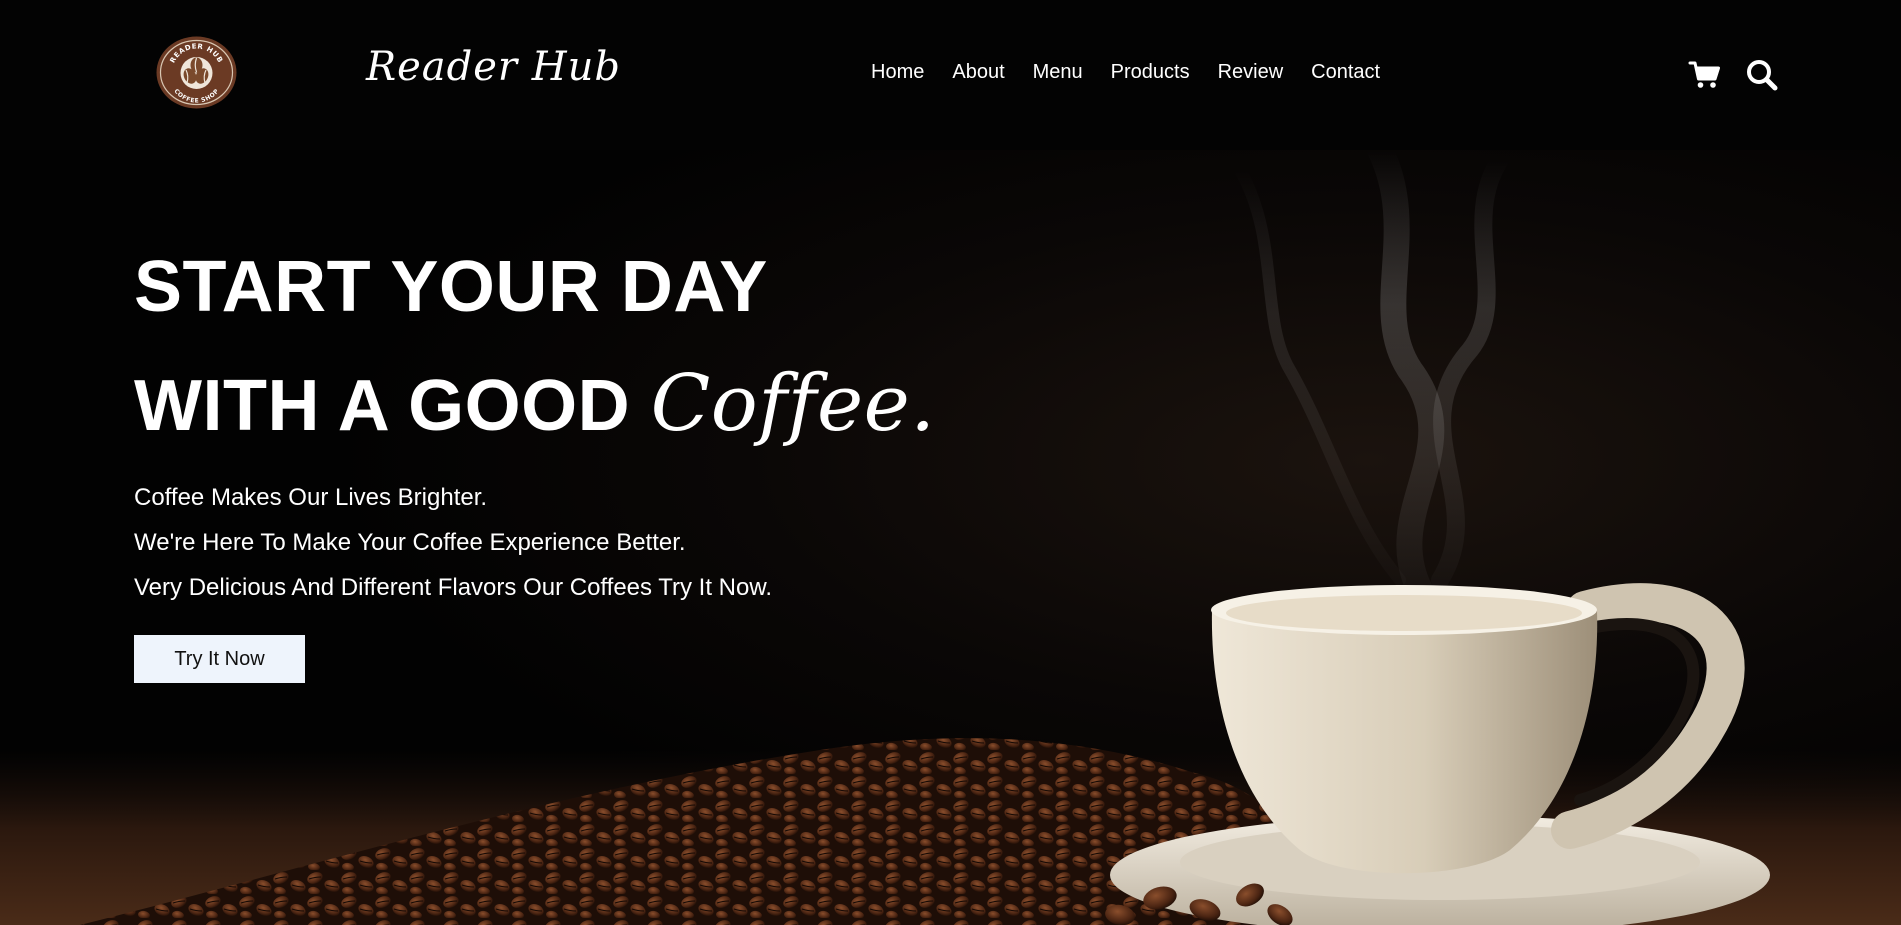 The image size is (1901, 925). What do you see at coordinates (1705, 75) in the screenshot?
I see `cart-icon` at bounding box center [1705, 75].